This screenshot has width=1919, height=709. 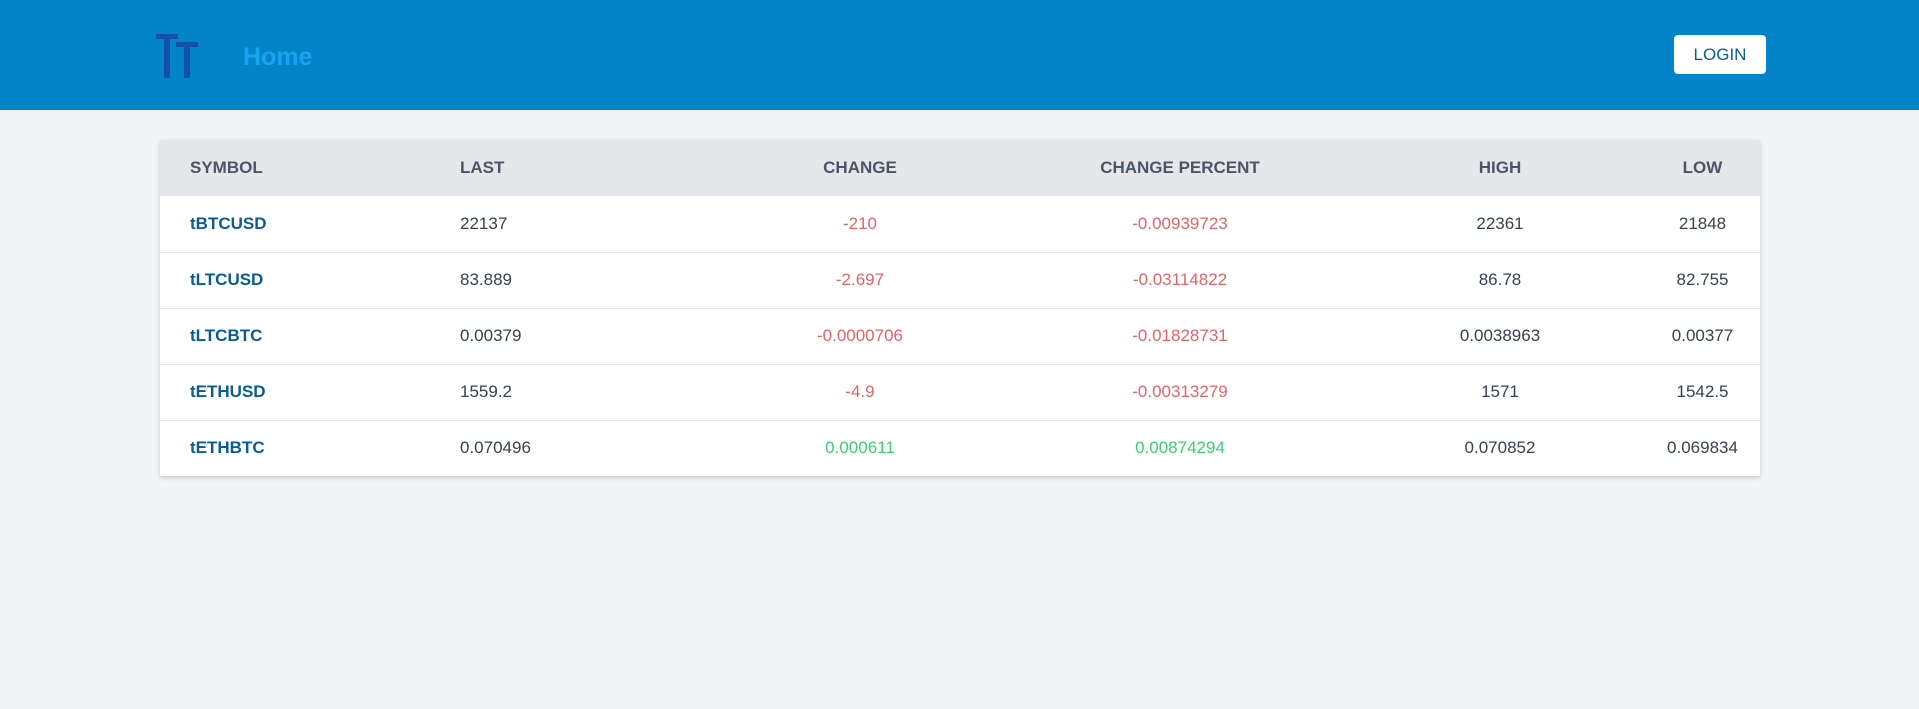 What do you see at coordinates (1500, 391) in the screenshot?
I see `high-cell: 1571` at bounding box center [1500, 391].